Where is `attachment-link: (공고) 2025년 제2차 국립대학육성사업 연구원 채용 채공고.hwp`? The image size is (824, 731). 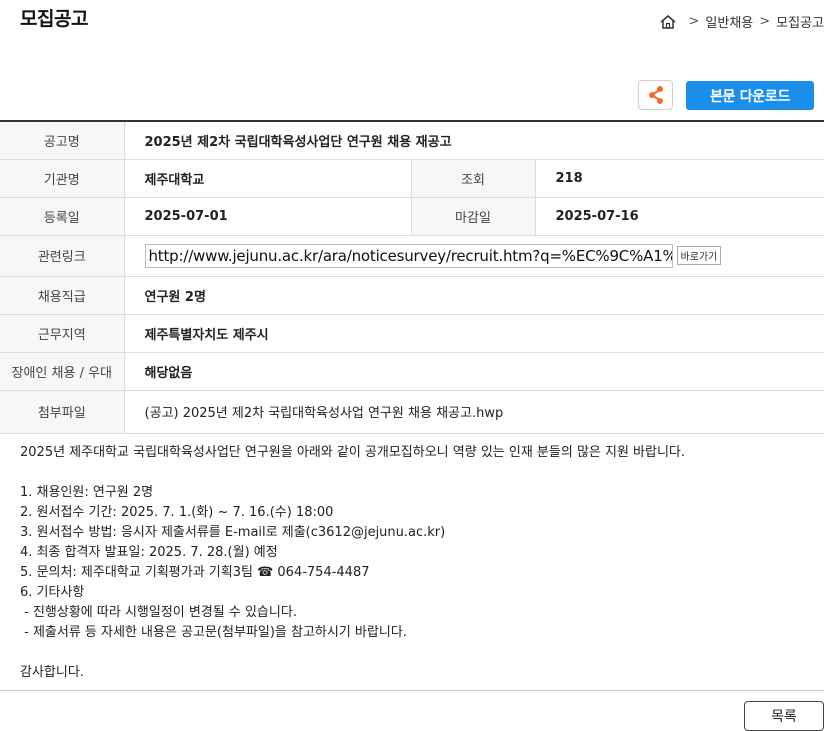 attachment-link: (공고) 2025년 제2차 국립대학육성사업 연구원 채용 채공고.hwp is located at coordinates (474, 412).